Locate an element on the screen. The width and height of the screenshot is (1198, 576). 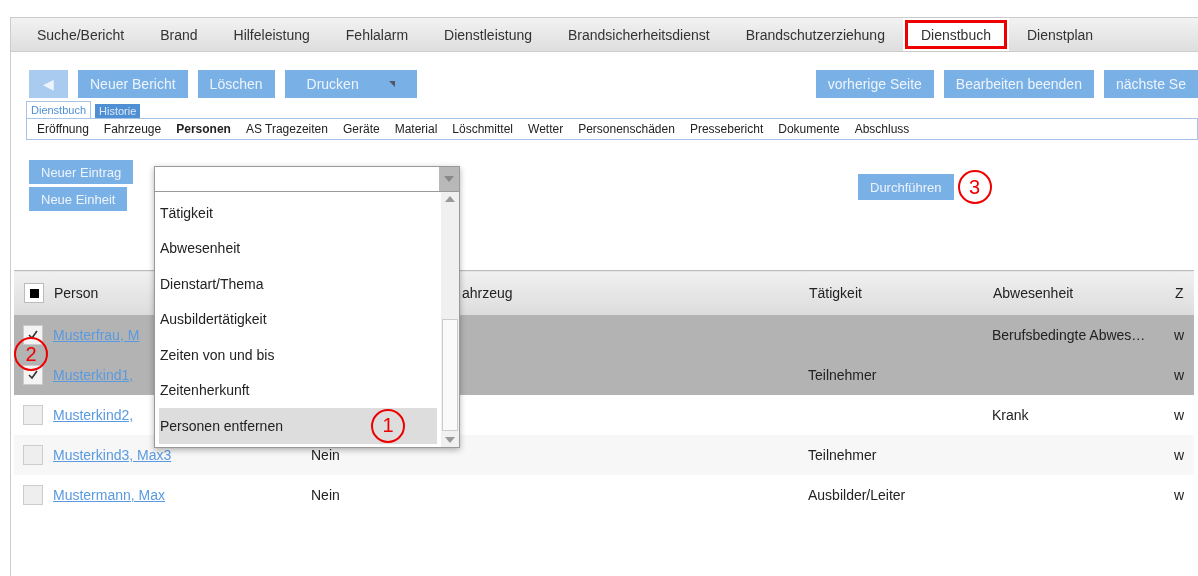
section-link: Eröffnung is located at coordinates (63, 129).